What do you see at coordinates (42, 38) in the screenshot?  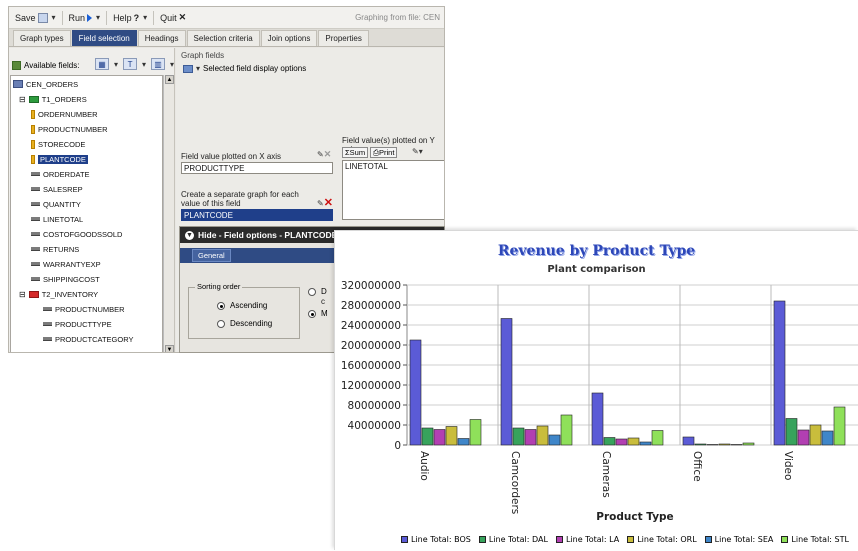 I see `tab-graph-types: Graph types` at bounding box center [42, 38].